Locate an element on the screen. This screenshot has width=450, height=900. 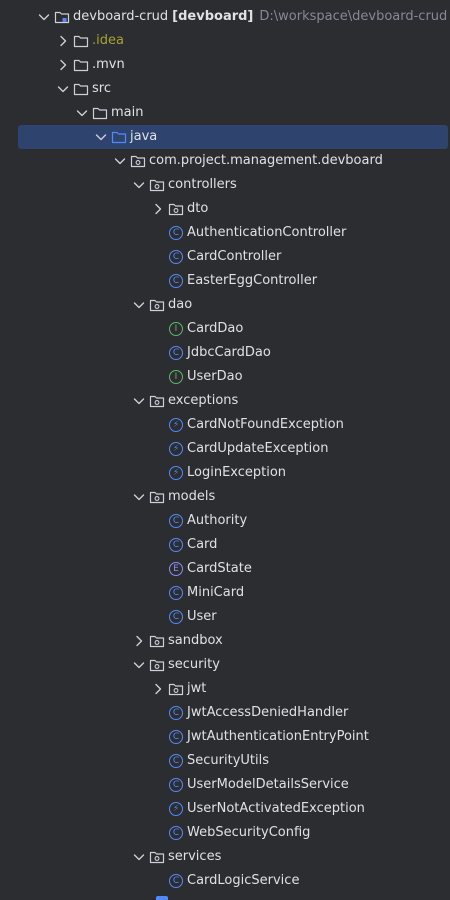
tree-row-jwtauthenticationentrypoint: C JwtAuthenticationEntryPoint is located at coordinates (225, 737).